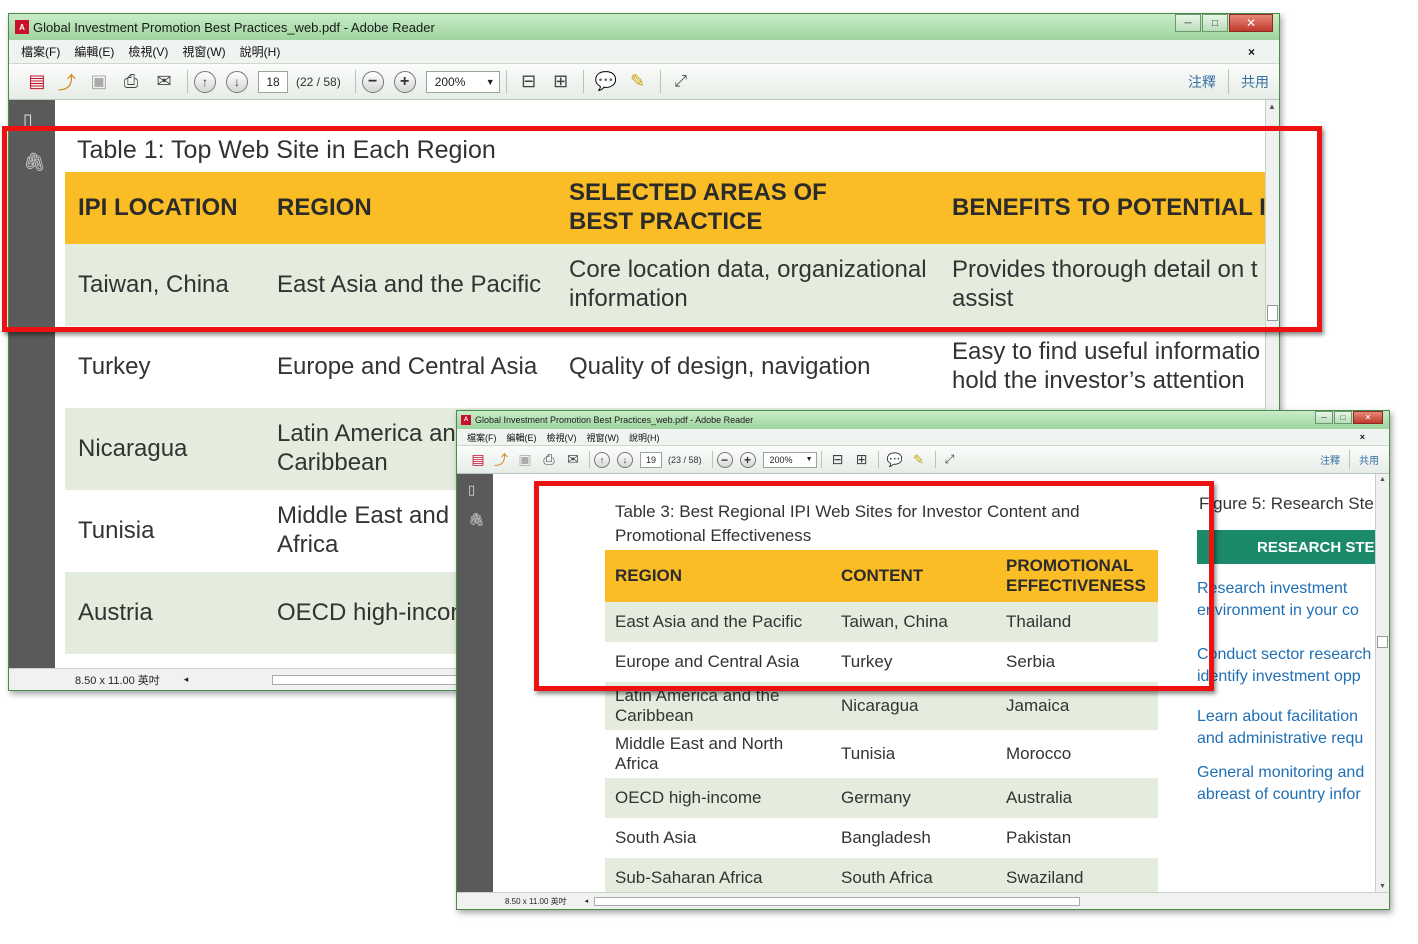 Image resolution: width=1418 pixels, height=944 pixels. Describe the element at coordinates (409, 284) in the screenshot. I see `cell-region: East Asia and the Pacific` at that location.